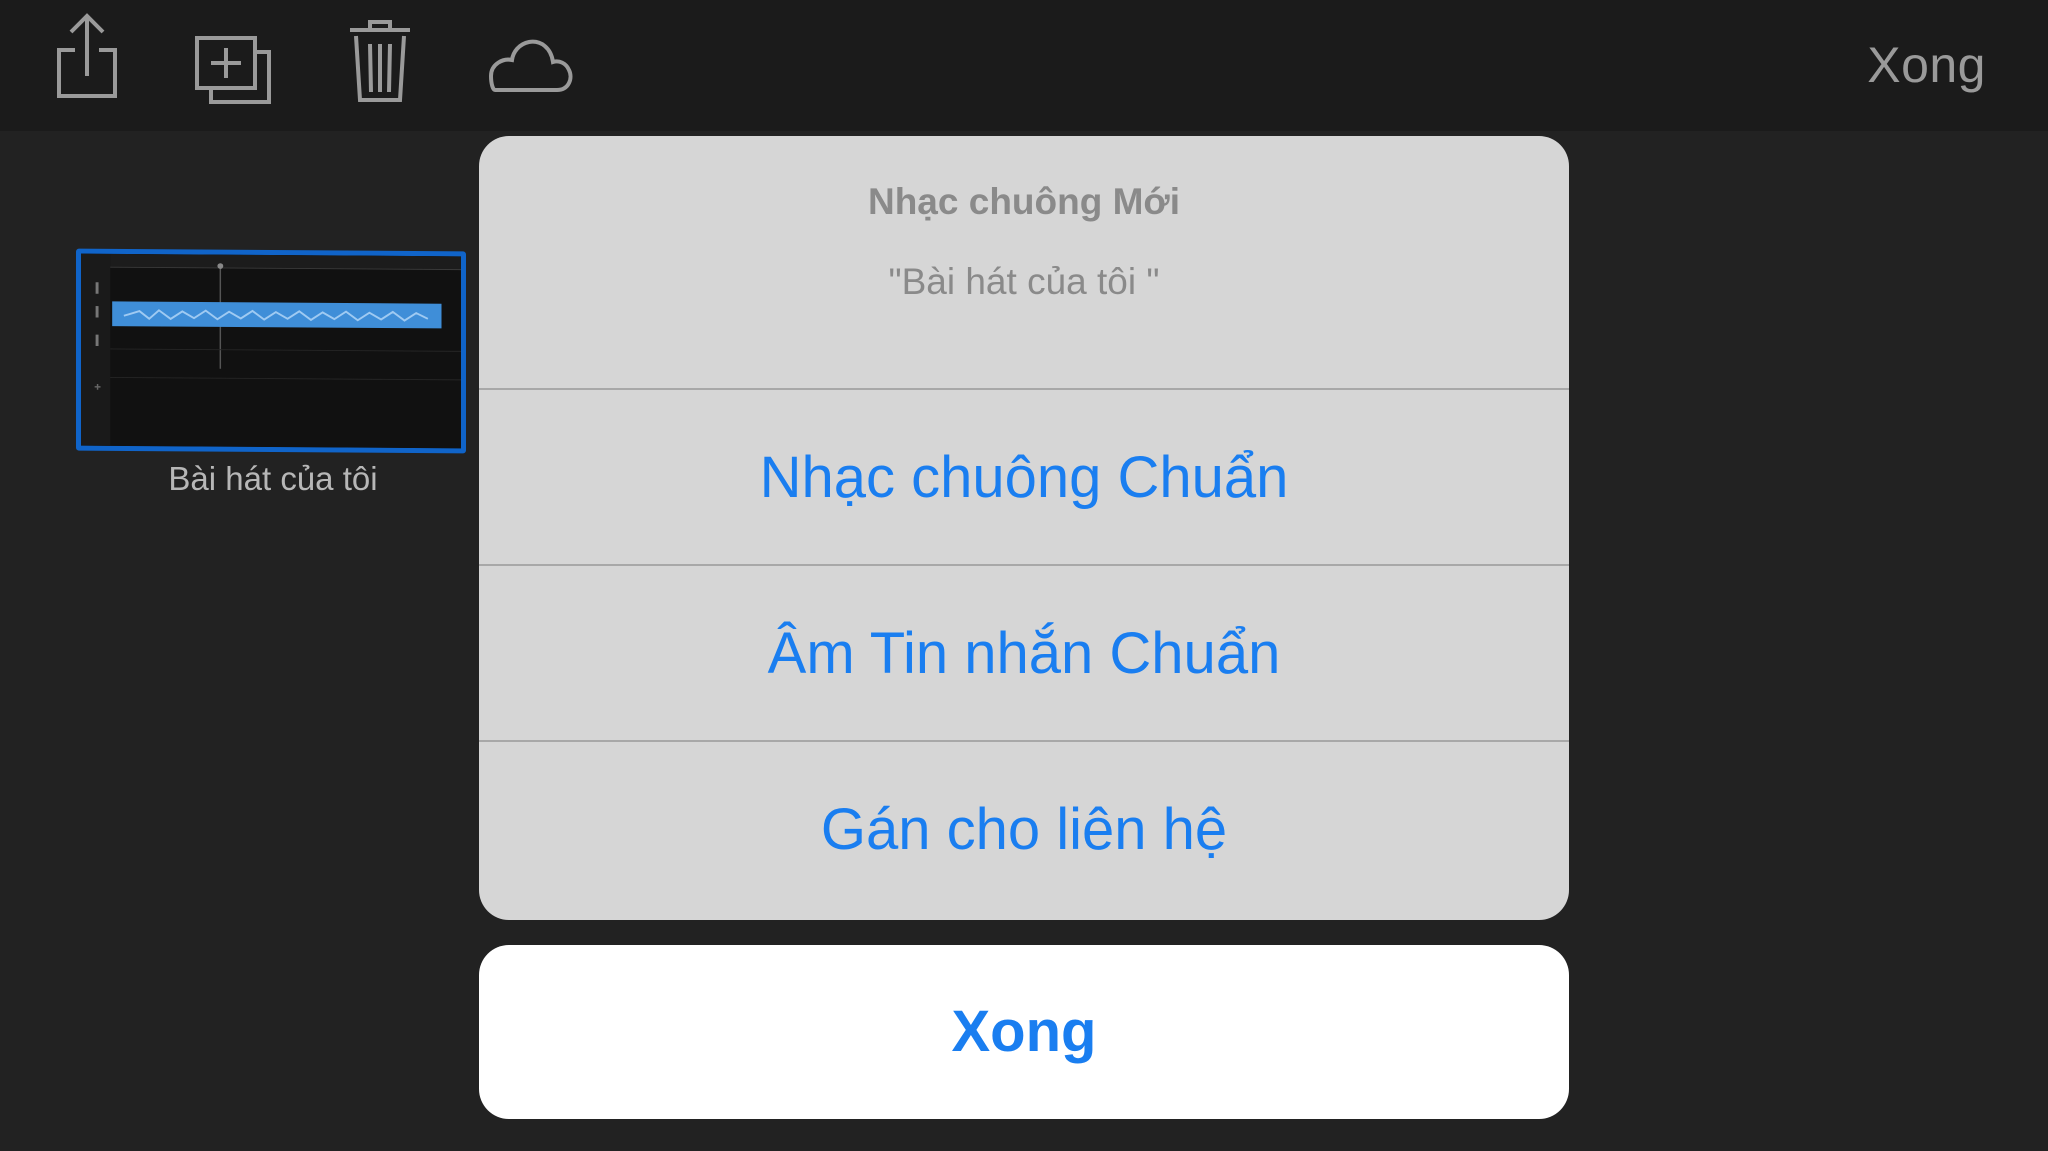  What do you see at coordinates (1024, 281) in the screenshot?
I see `action-sheet-message: "Bài hát của tôi "` at bounding box center [1024, 281].